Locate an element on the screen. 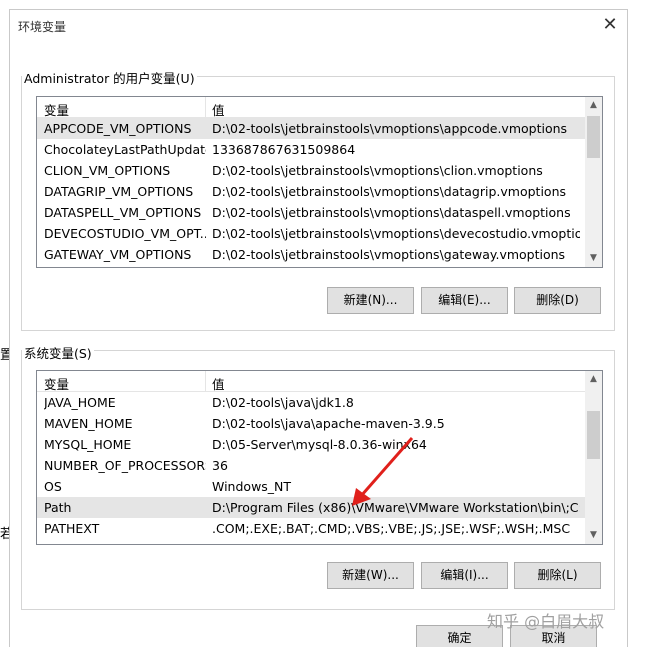 Image resolution: width=646 pixels, height=647 pixels. red-arrow-annotation is located at coordinates (383, 471).